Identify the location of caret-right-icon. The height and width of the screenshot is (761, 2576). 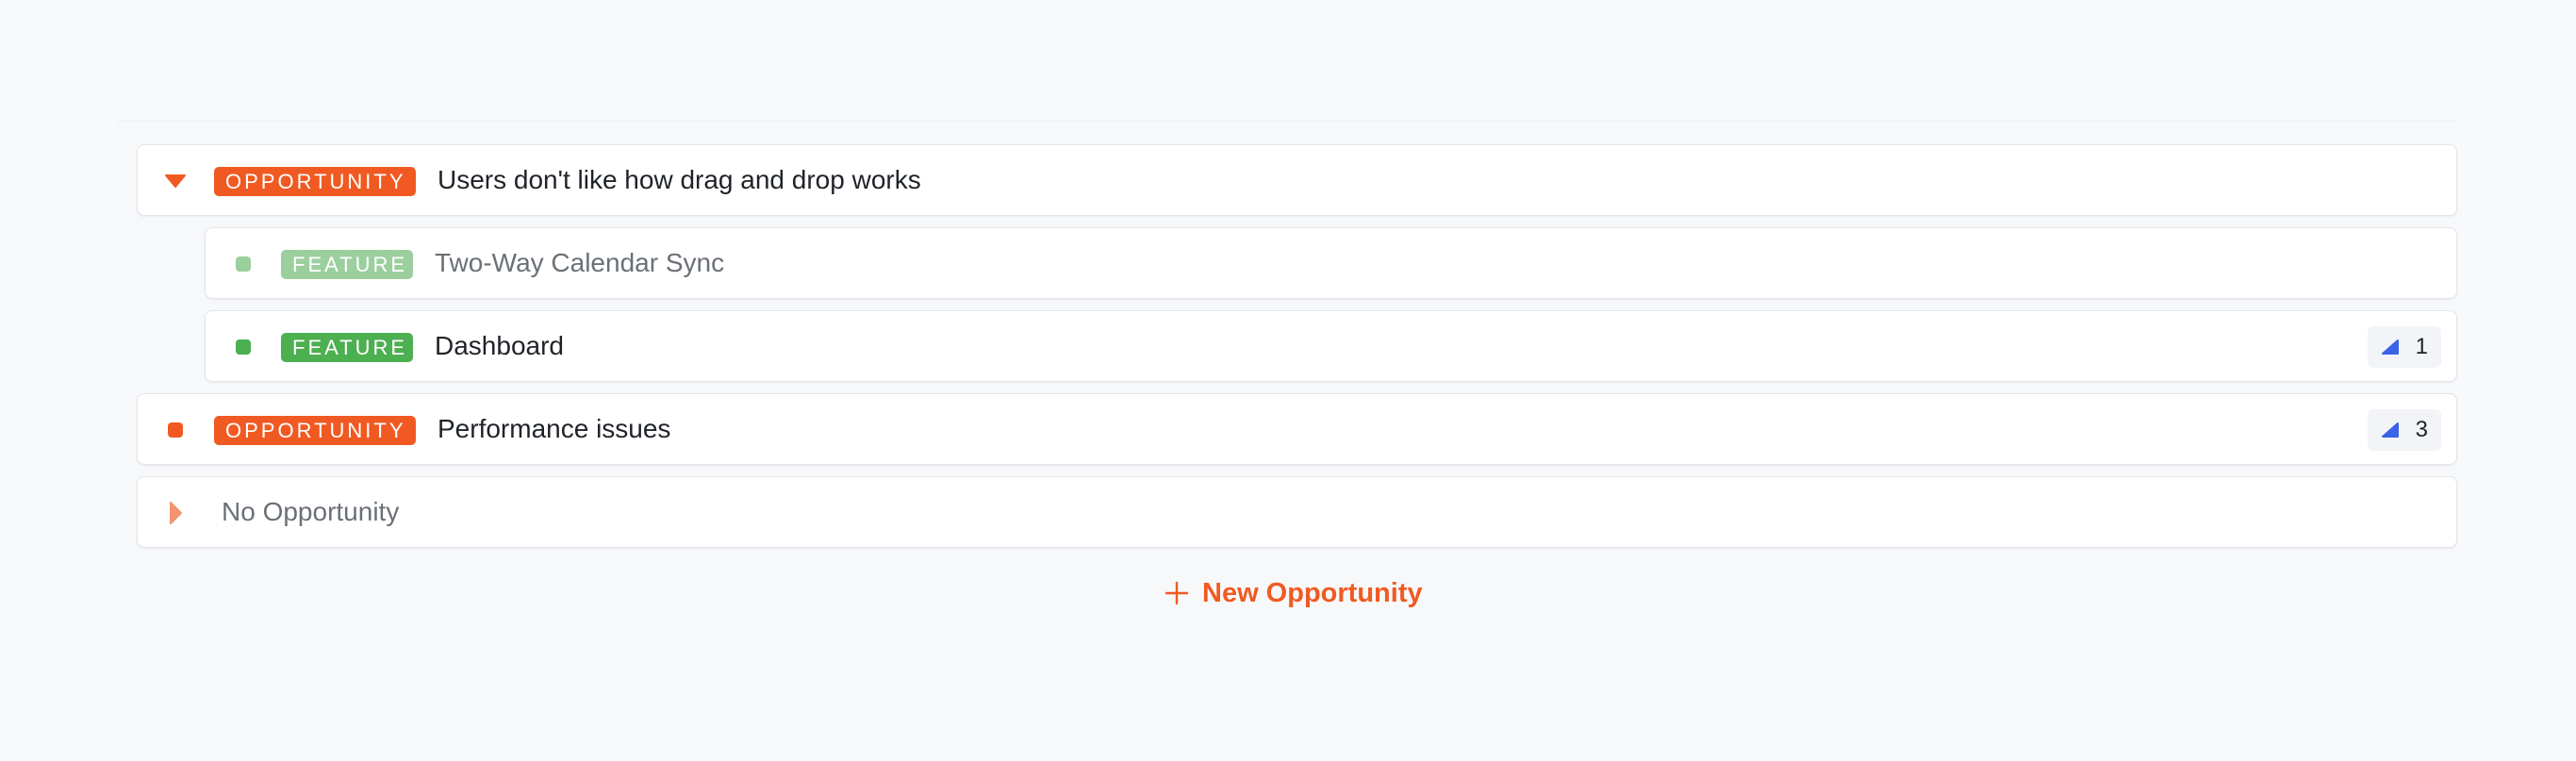
(175, 513).